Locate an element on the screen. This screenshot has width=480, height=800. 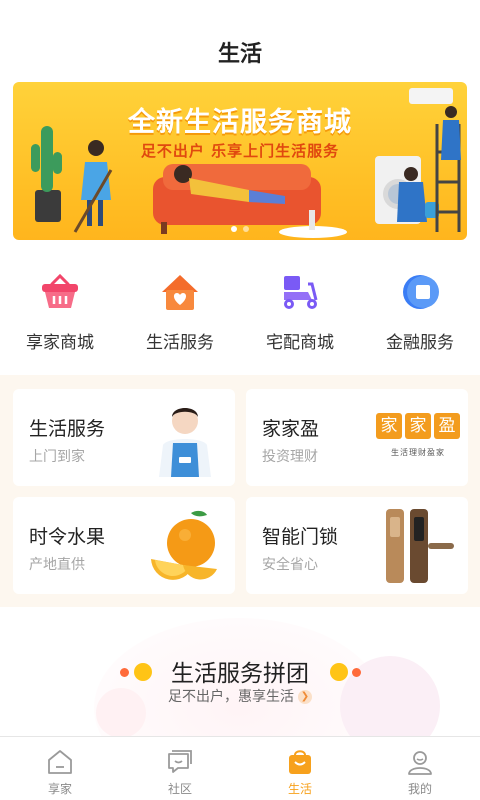
tab-home: 享家 is located at coordinates (60, 768).